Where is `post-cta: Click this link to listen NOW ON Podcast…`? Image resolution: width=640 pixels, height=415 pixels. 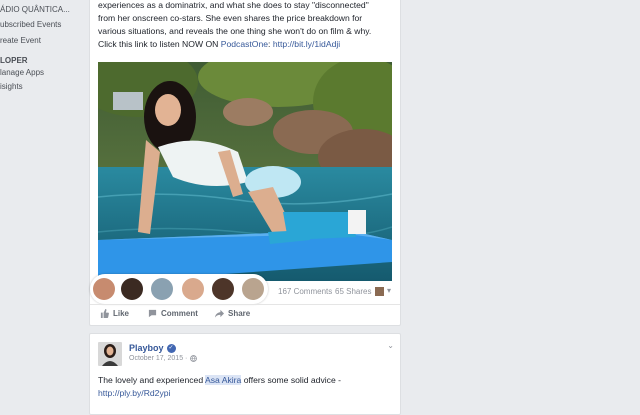 post-cta: Click this link to listen NOW ON Podcast… is located at coordinates (245, 44).